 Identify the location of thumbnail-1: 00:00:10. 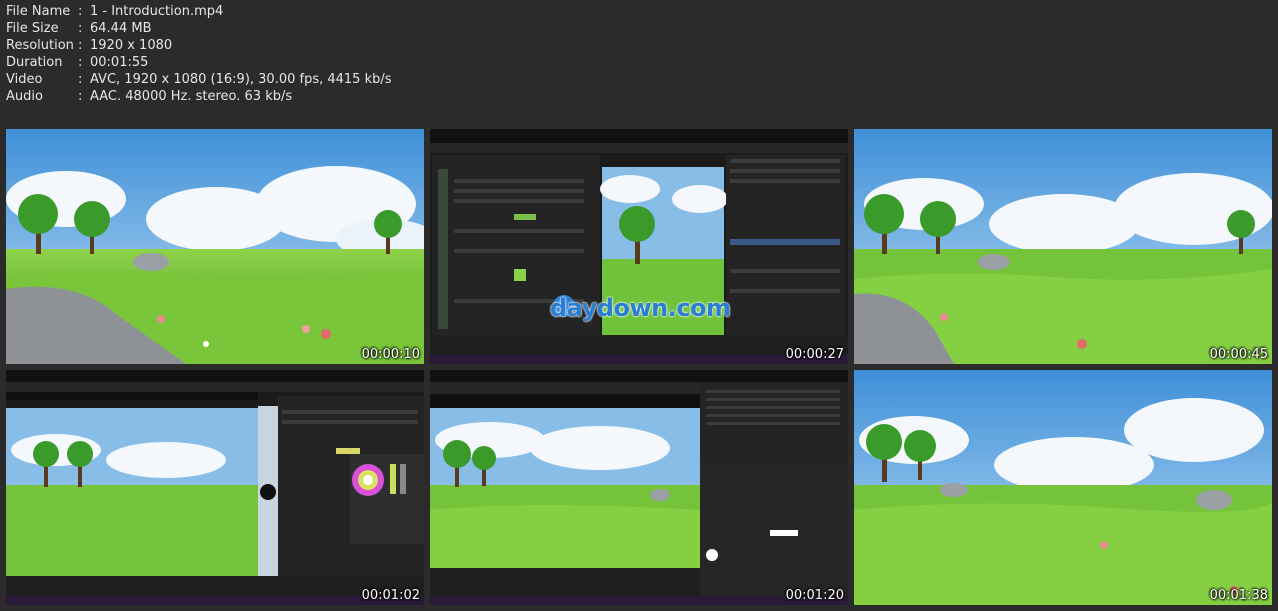
(215, 246).